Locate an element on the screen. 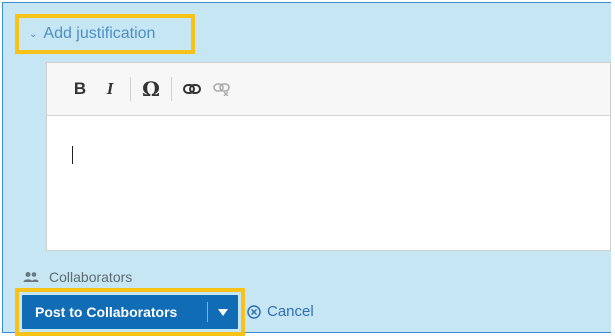  post-button-label: Post to Collaborators is located at coordinates (106, 312).